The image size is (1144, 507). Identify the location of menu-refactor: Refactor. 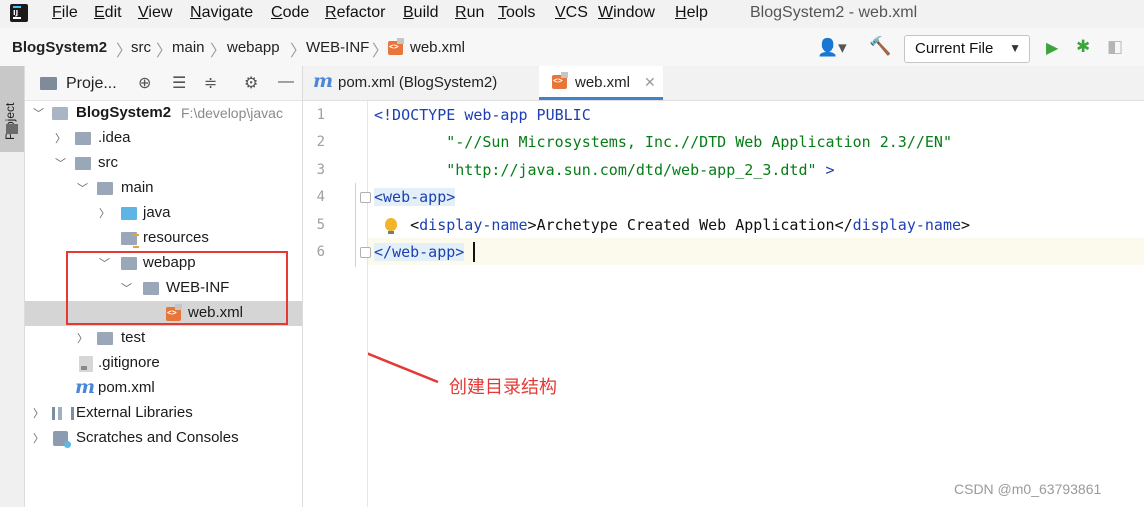
(355, 13).